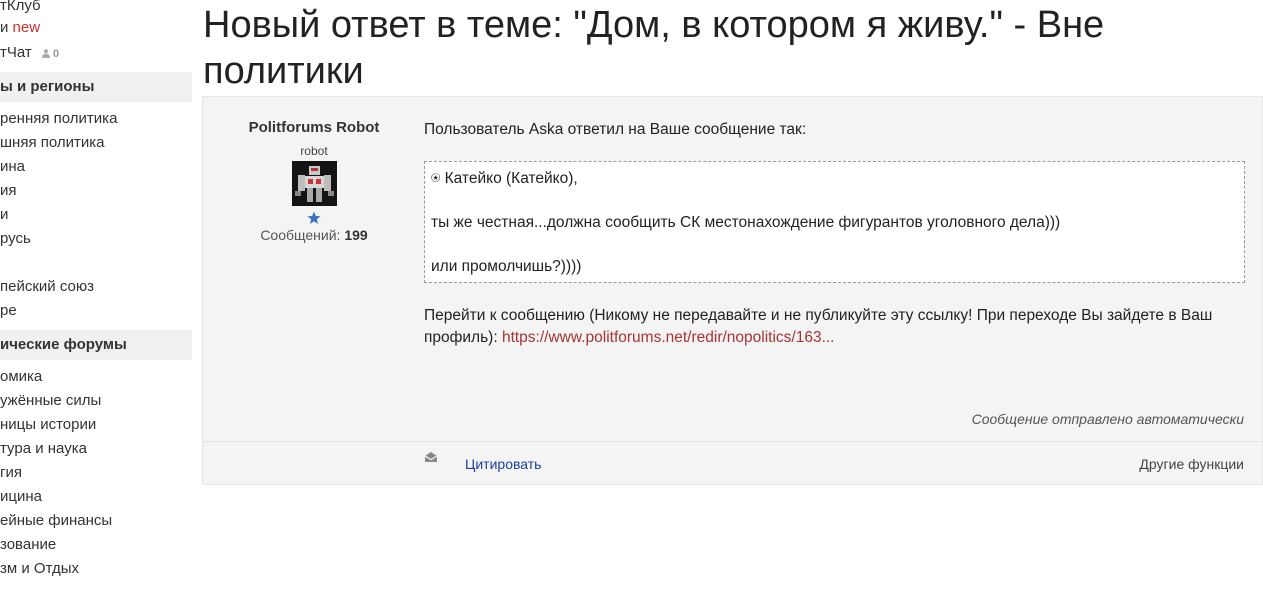  What do you see at coordinates (21, 377) in the screenshot?
I see `sidebar-item-economy: омика` at bounding box center [21, 377].